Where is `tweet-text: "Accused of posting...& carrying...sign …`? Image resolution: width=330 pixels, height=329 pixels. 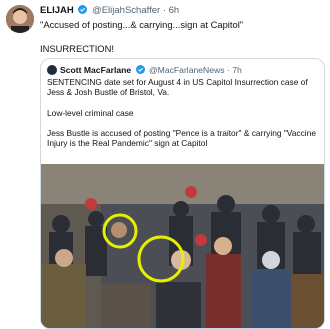 tweet-text: "Accused of posting...& carrying...sign … is located at coordinates (142, 36).